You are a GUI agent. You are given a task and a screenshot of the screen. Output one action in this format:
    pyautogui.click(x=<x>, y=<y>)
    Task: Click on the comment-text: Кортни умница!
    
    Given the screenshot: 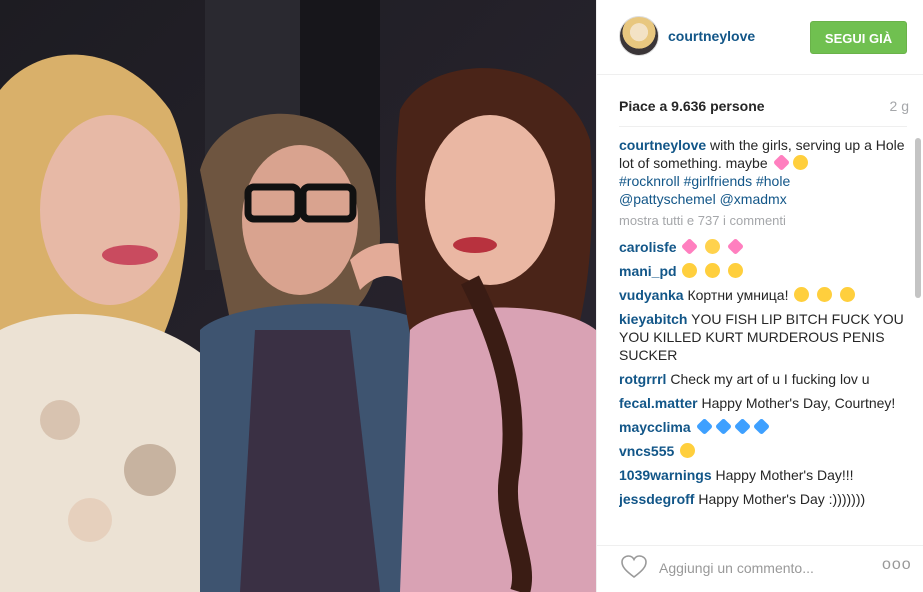 What is the action you would take?
    pyautogui.click(x=736, y=295)
    